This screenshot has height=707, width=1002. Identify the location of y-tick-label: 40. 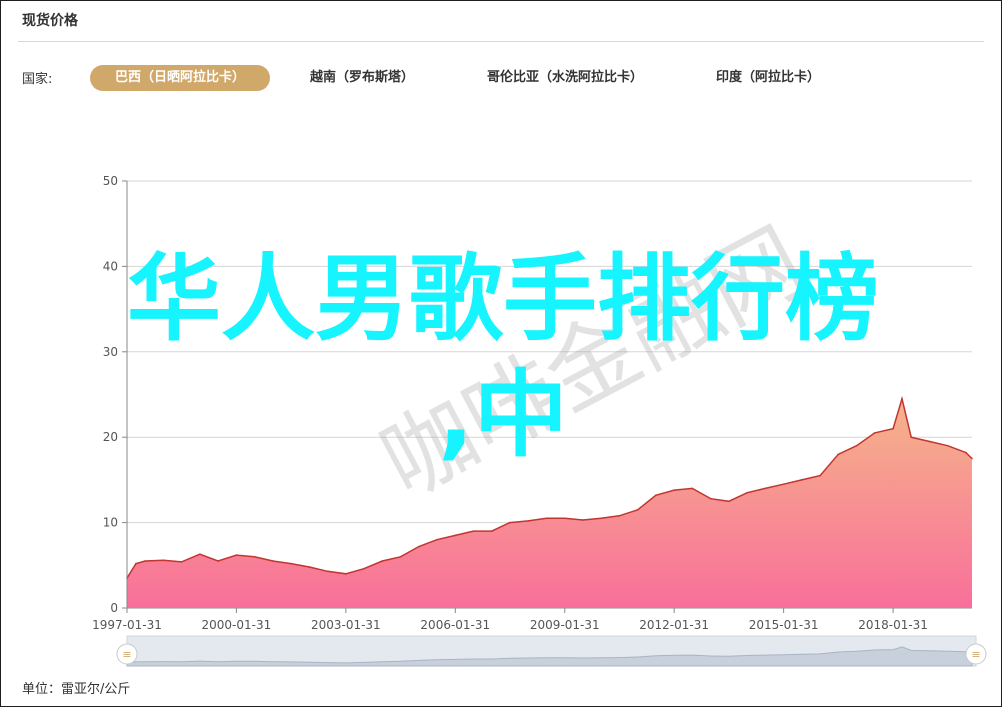
(110, 266).